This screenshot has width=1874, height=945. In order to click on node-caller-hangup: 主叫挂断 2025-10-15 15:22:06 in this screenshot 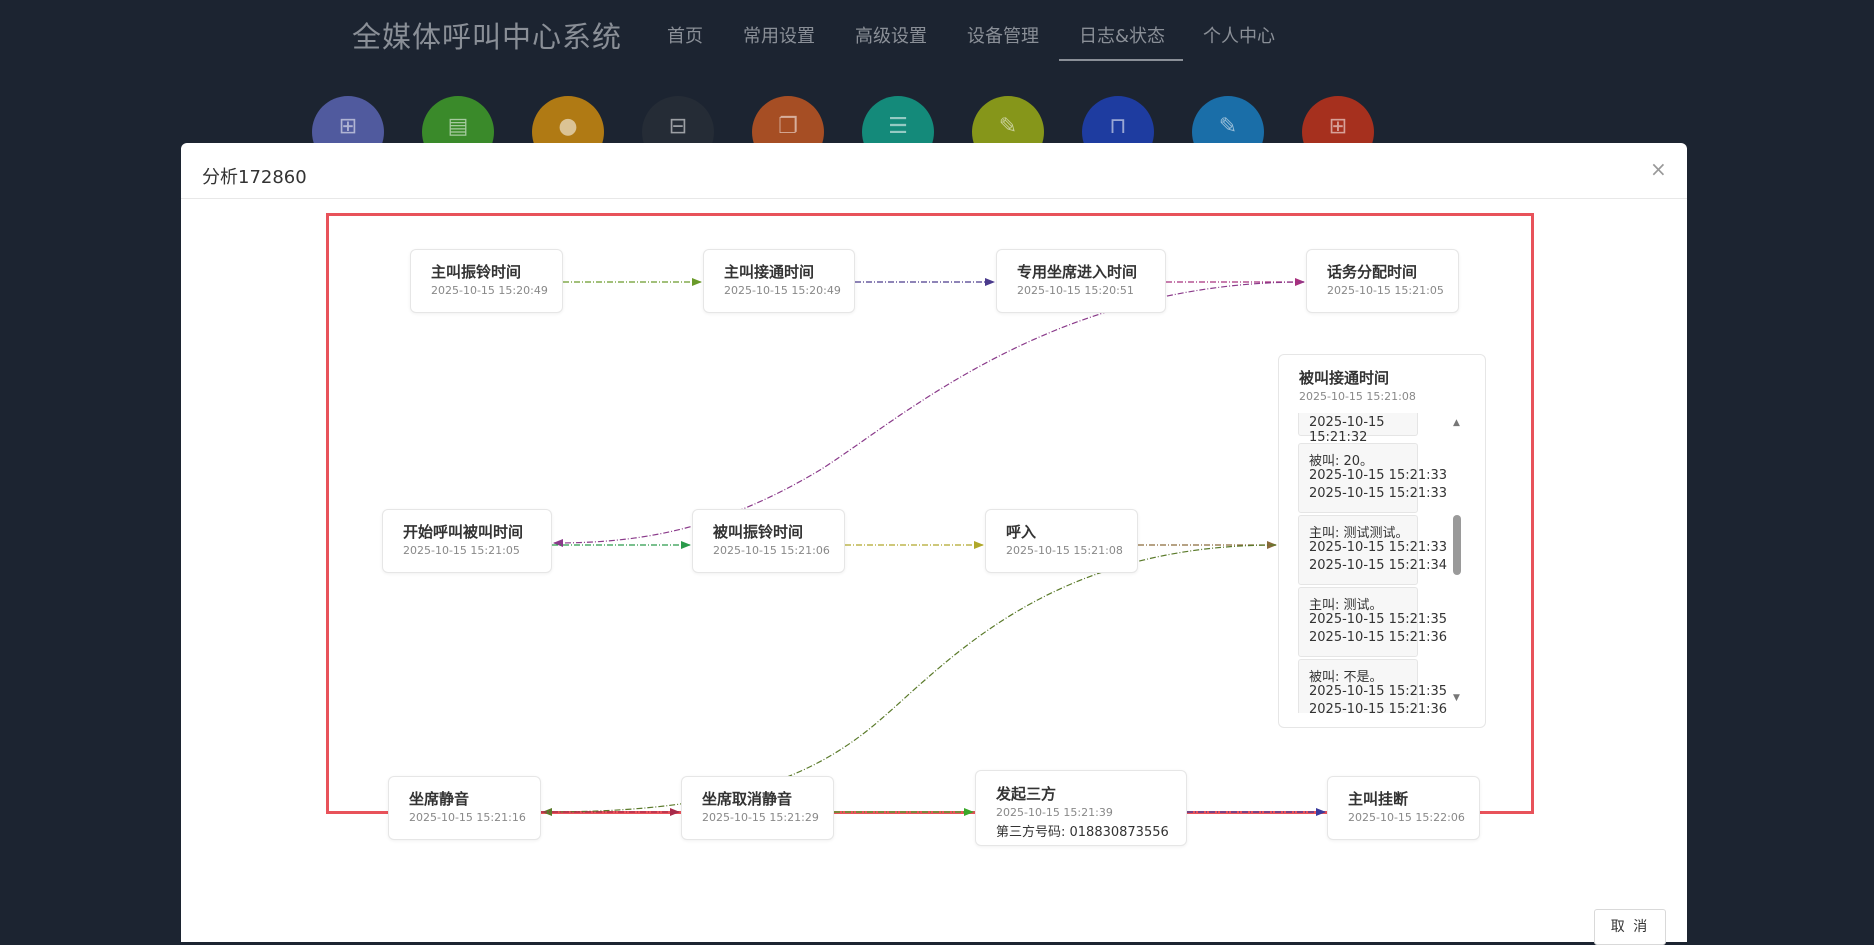, I will do `click(1403, 808)`.